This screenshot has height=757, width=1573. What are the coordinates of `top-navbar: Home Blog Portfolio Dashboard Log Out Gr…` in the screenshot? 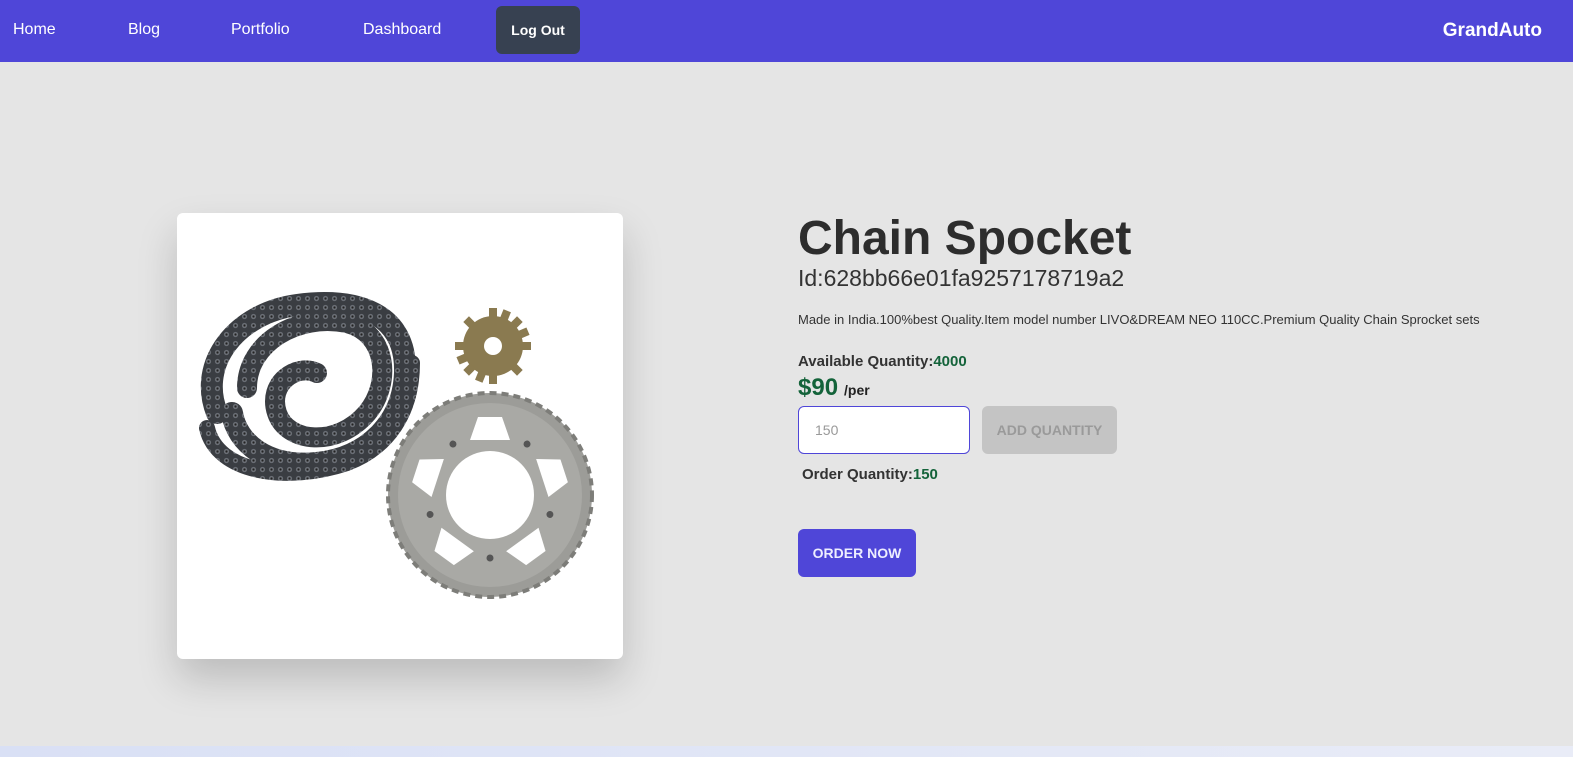 It's located at (786, 31).